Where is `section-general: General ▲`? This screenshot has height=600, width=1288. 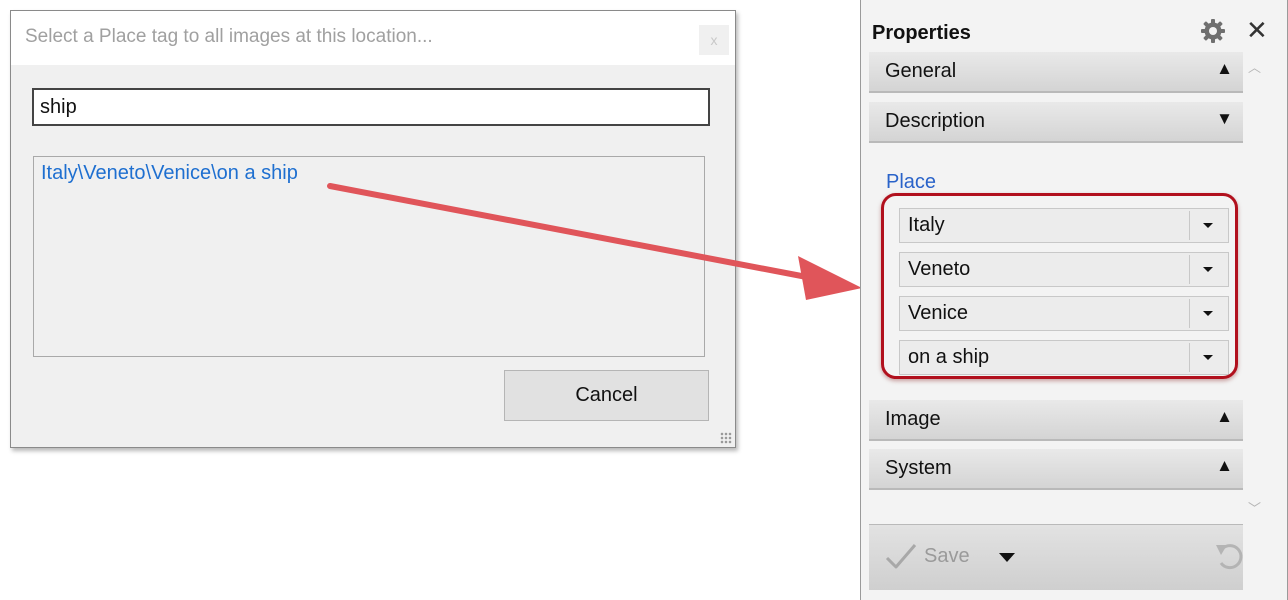
section-general: General ▲ is located at coordinates (1056, 72).